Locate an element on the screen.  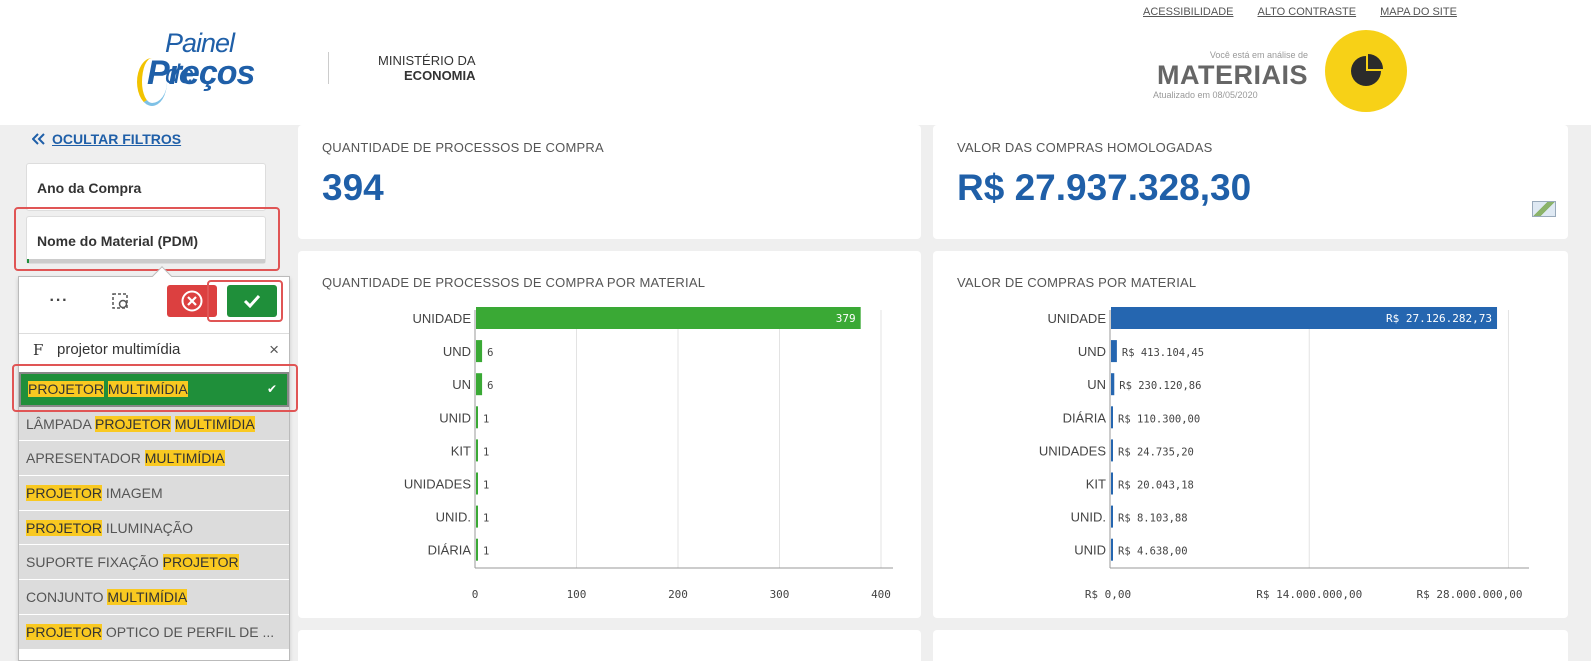
list-item: CONJUNTO MULTIMÍDIA is located at coordinates (154, 597).